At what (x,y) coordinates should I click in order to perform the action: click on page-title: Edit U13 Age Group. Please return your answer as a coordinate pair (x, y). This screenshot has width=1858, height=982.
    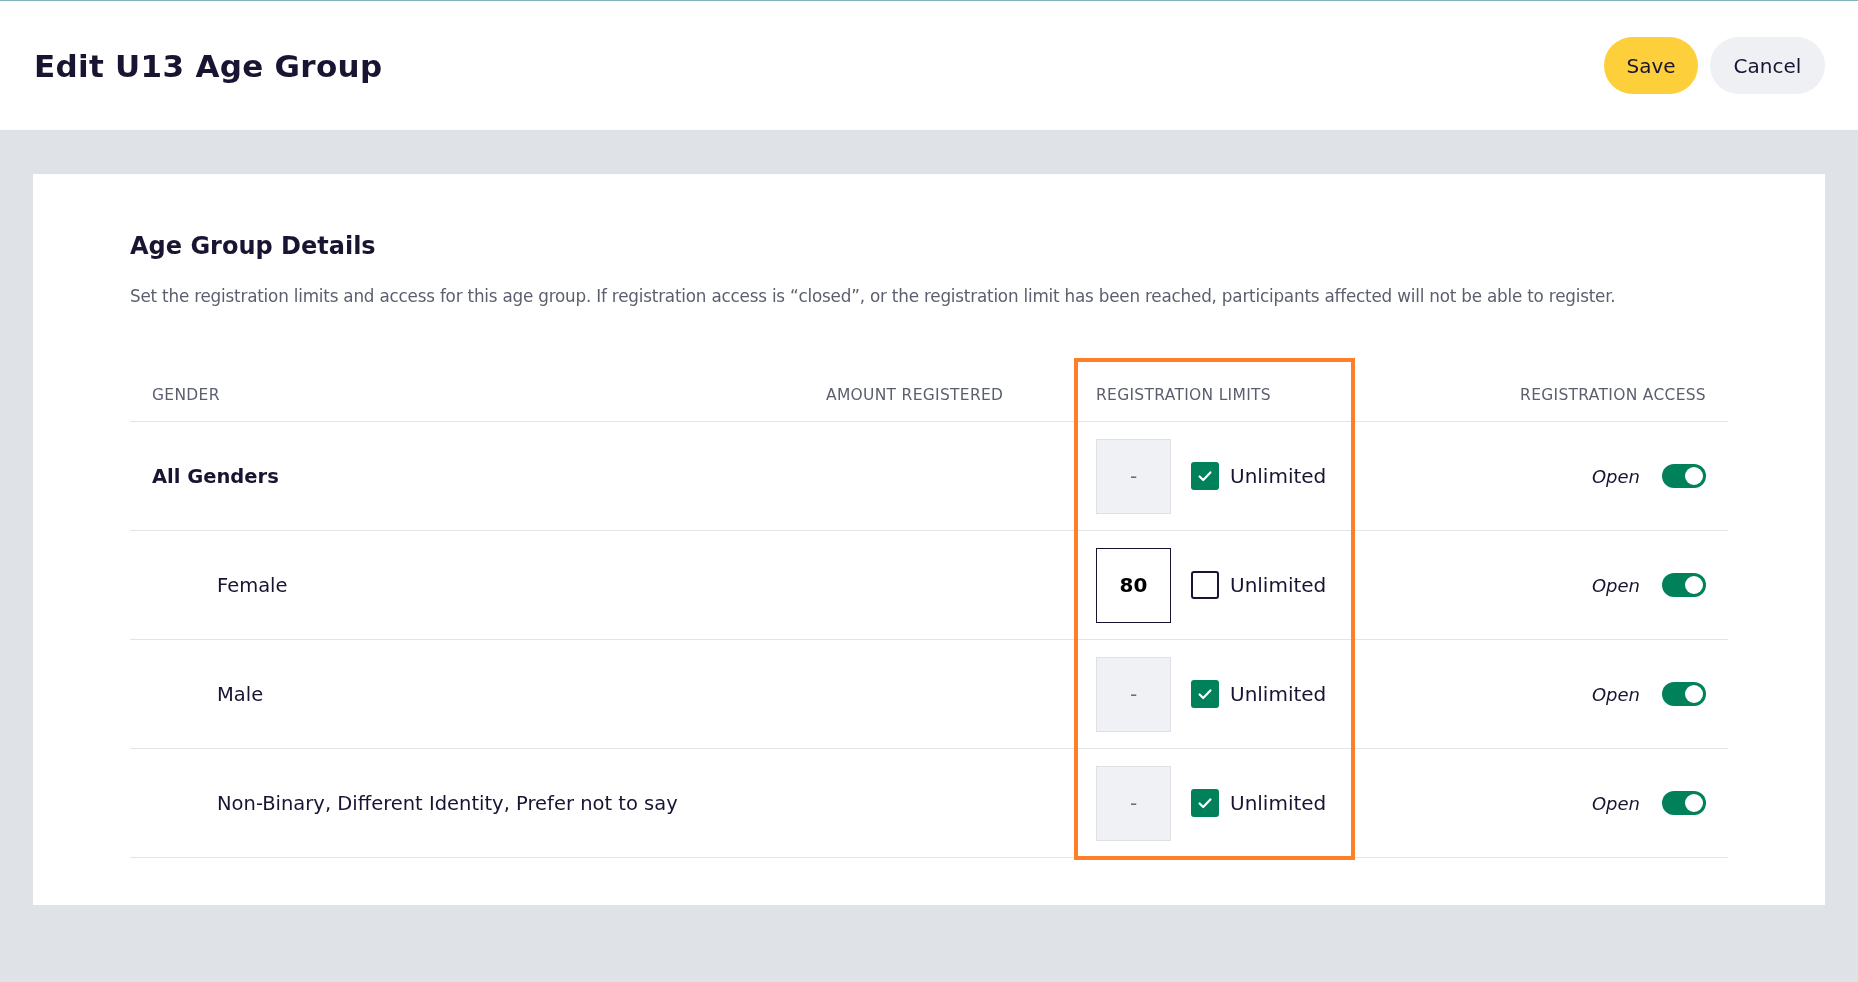
    Looking at the image, I should click on (208, 65).